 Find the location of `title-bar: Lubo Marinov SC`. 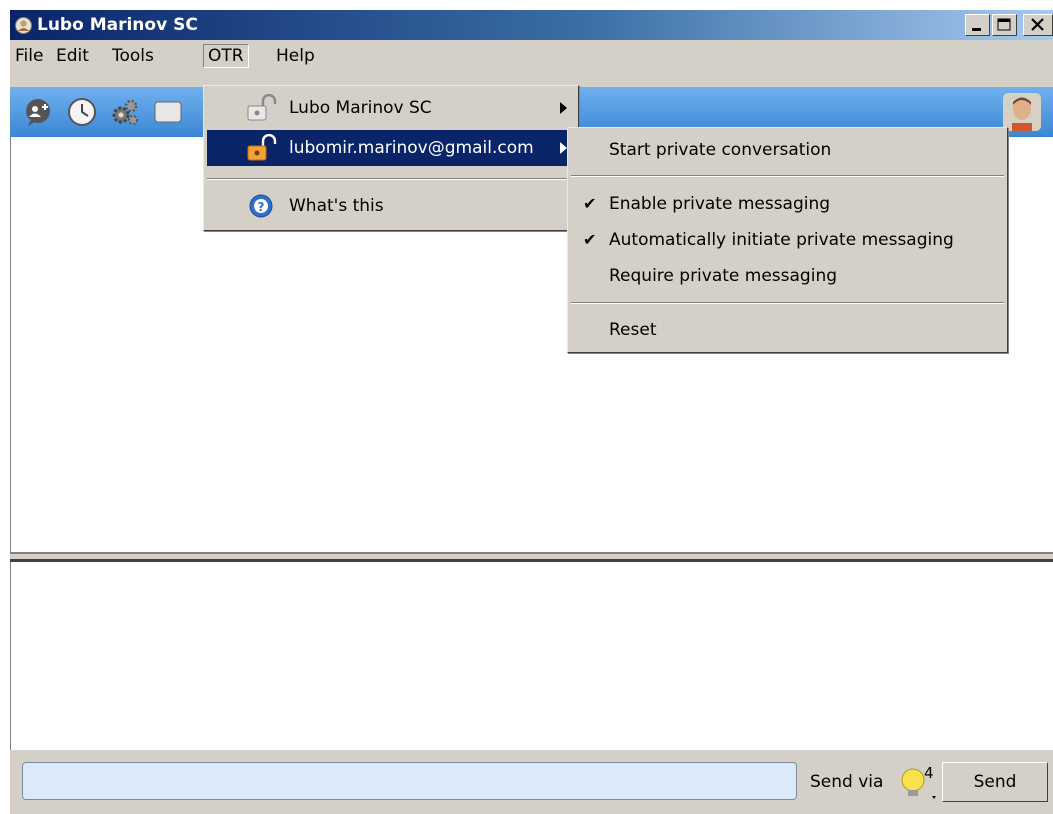

title-bar: Lubo Marinov SC is located at coordinates (531, 25).